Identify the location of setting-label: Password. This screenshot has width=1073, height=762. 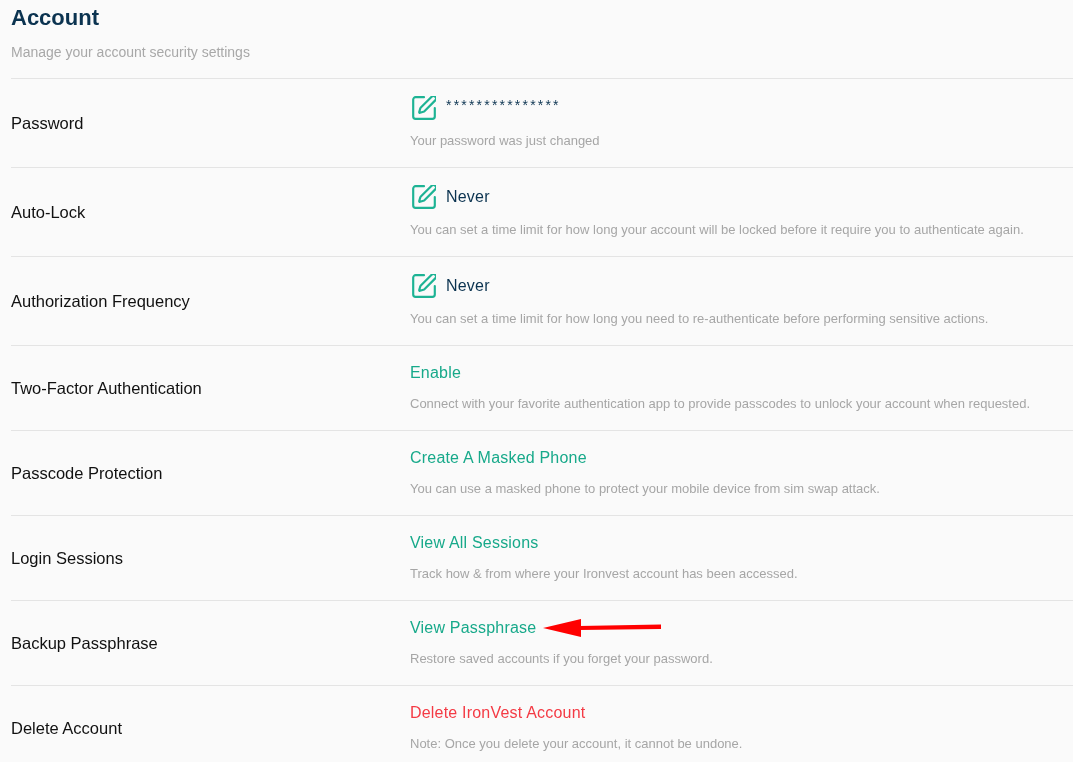
(47, 123).